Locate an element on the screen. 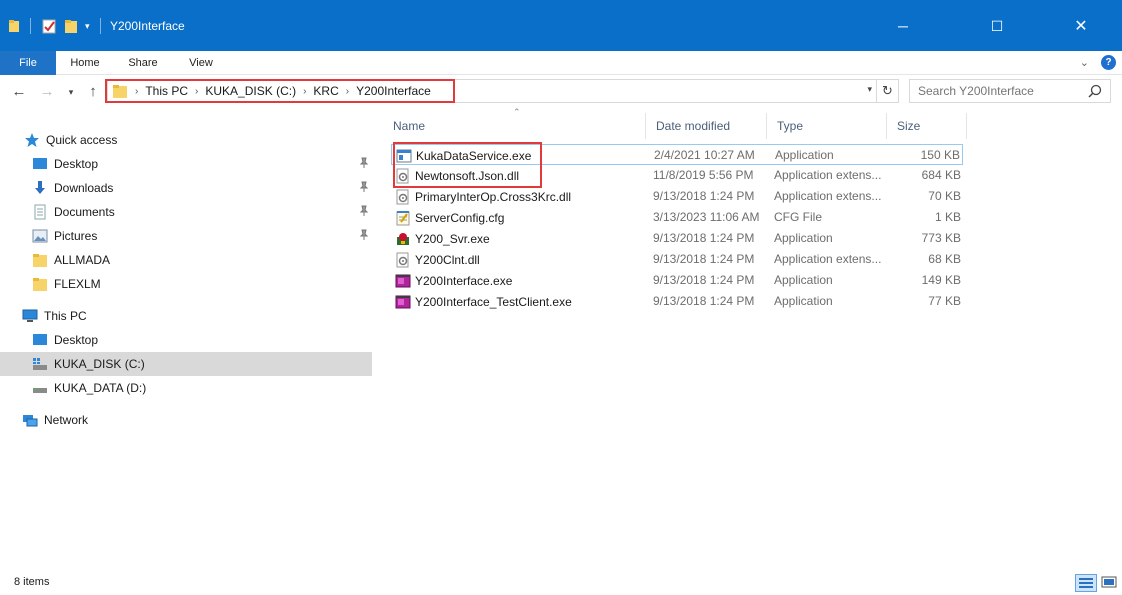 The width and height of the screenshot is (1122, 595). nav-label: FLEXLM is located at coordinates (77, 284).